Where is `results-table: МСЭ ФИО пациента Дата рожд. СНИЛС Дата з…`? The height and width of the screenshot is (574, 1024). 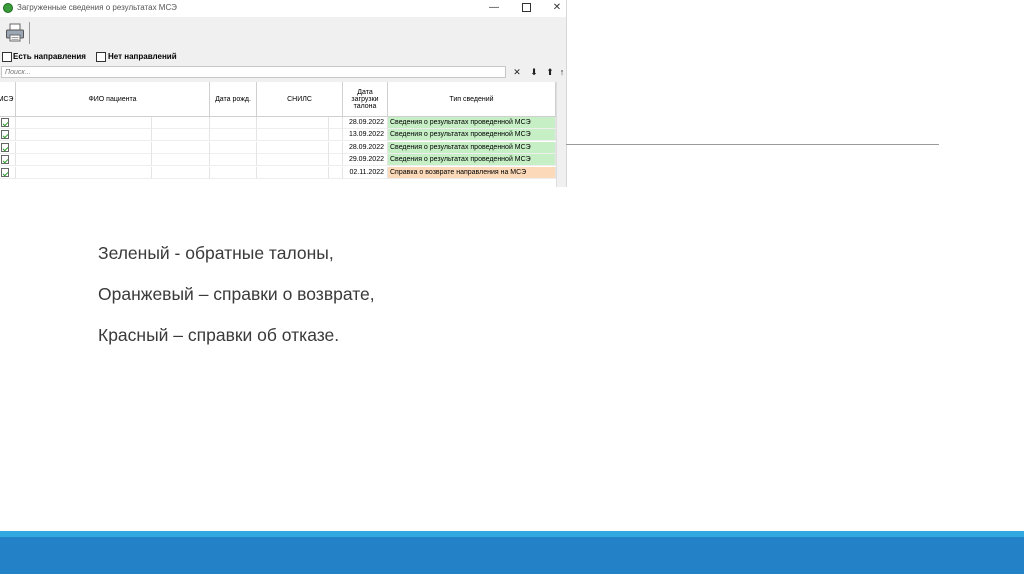
results-table: МСЭ ФИО пациента Дата рожд. СНИЛС Дата з… is located at coordinates (283, 134).